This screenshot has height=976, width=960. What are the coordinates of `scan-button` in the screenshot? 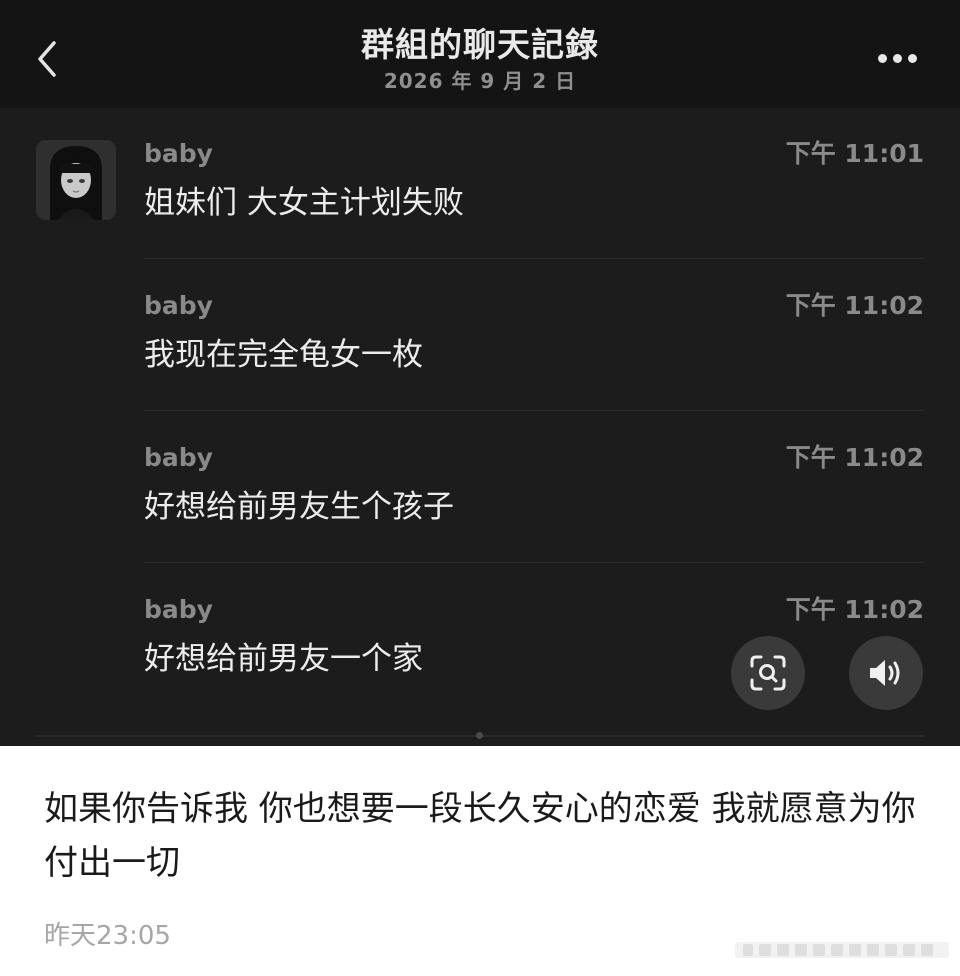 It's located at (768, 673).